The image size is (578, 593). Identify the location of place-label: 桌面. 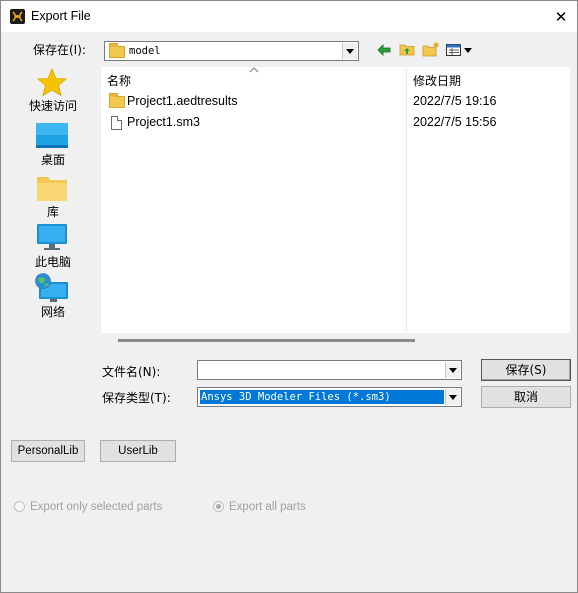
(52, 160).